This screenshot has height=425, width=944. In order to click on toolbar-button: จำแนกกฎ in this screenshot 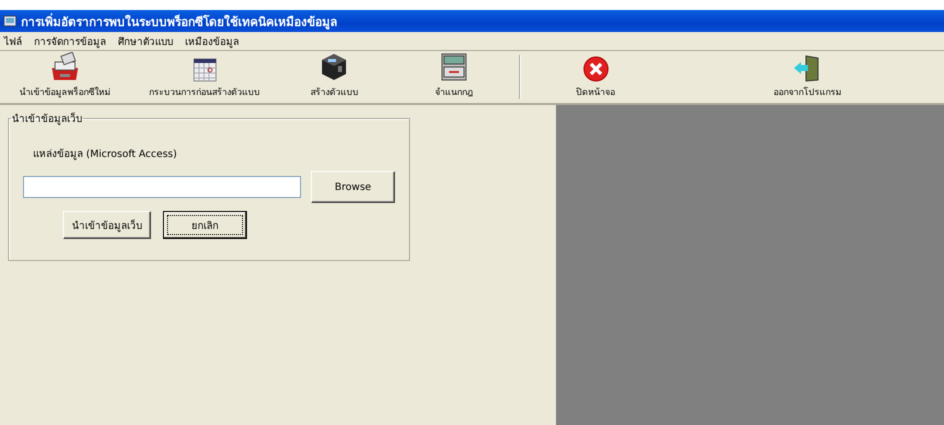, I will do `click(454, 77)`.